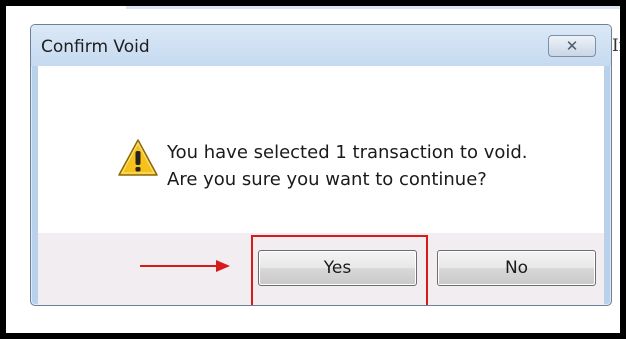 This screenshot has width=626, height=339. What do you see at coordinates (373, 7) in the screenshot?
I see `background-window-edge` at bounding box center [373, 7].